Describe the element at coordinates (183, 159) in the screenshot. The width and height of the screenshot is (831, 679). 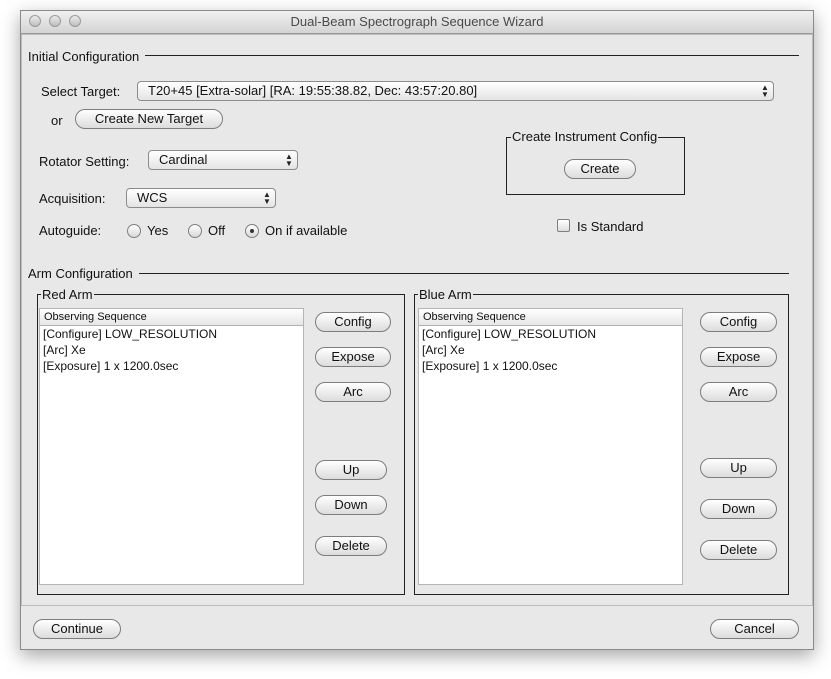
I see `rotator-setting-value: Cardinal` at that location.